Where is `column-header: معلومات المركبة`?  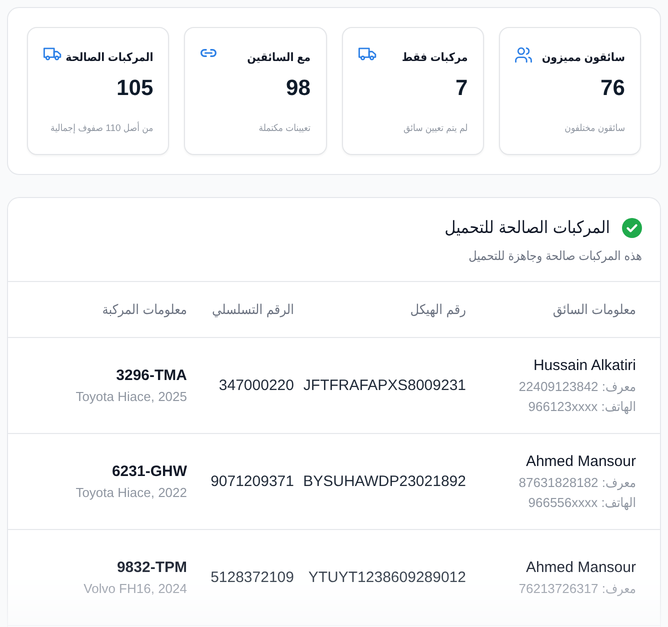
column-header: معلومات المركبة is located at coordinates (144, 309).